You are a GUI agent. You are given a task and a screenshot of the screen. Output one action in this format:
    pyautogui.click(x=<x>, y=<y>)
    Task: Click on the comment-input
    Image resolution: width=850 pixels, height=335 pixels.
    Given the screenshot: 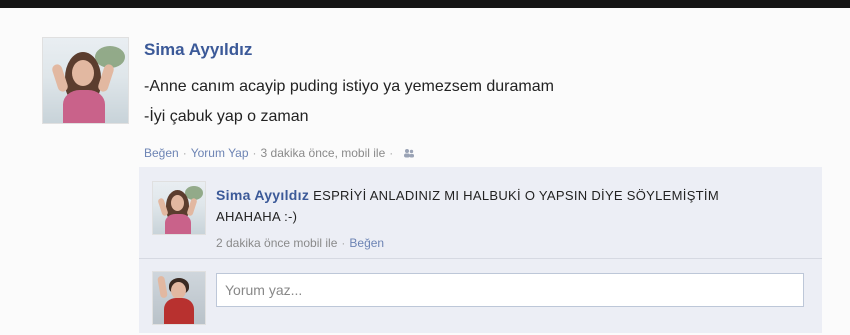 What is the action you would take?
    pyautogui.click(x=510, y=290)
    